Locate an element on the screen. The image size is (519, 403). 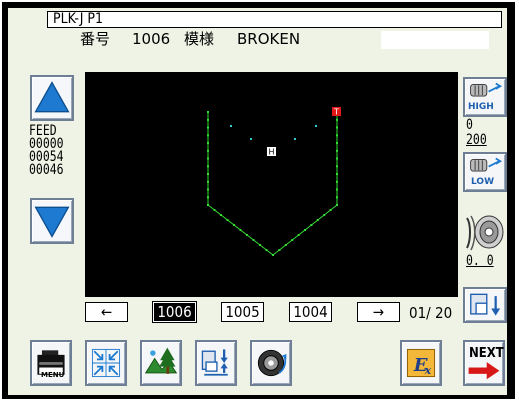
arrow-right-icon is located at coordinates (484, 371).